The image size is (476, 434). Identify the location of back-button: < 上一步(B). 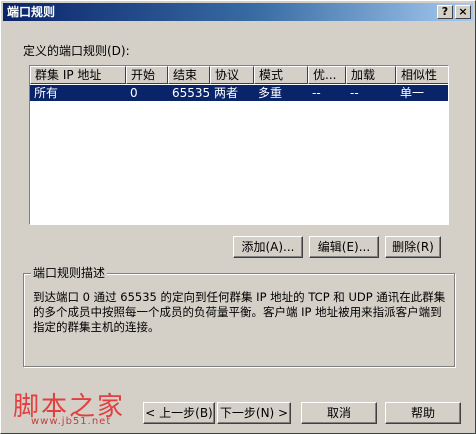
(179, 413).